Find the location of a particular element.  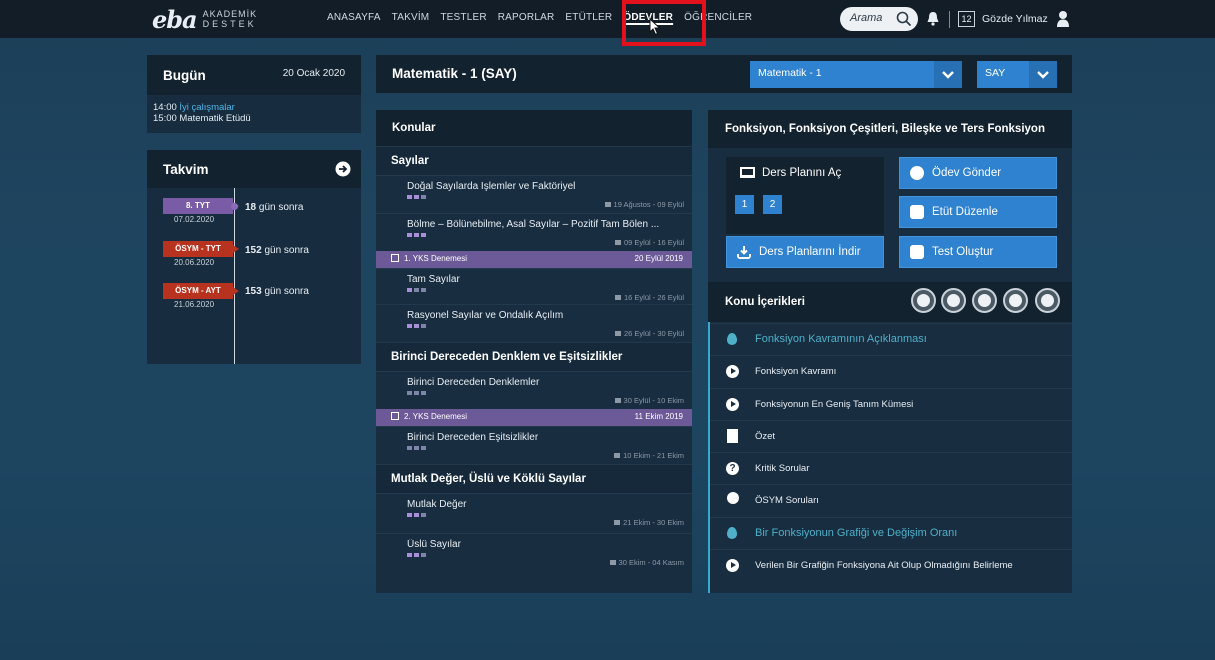

exam-date: 21.06.2020 is located at coordinates (194, 304).